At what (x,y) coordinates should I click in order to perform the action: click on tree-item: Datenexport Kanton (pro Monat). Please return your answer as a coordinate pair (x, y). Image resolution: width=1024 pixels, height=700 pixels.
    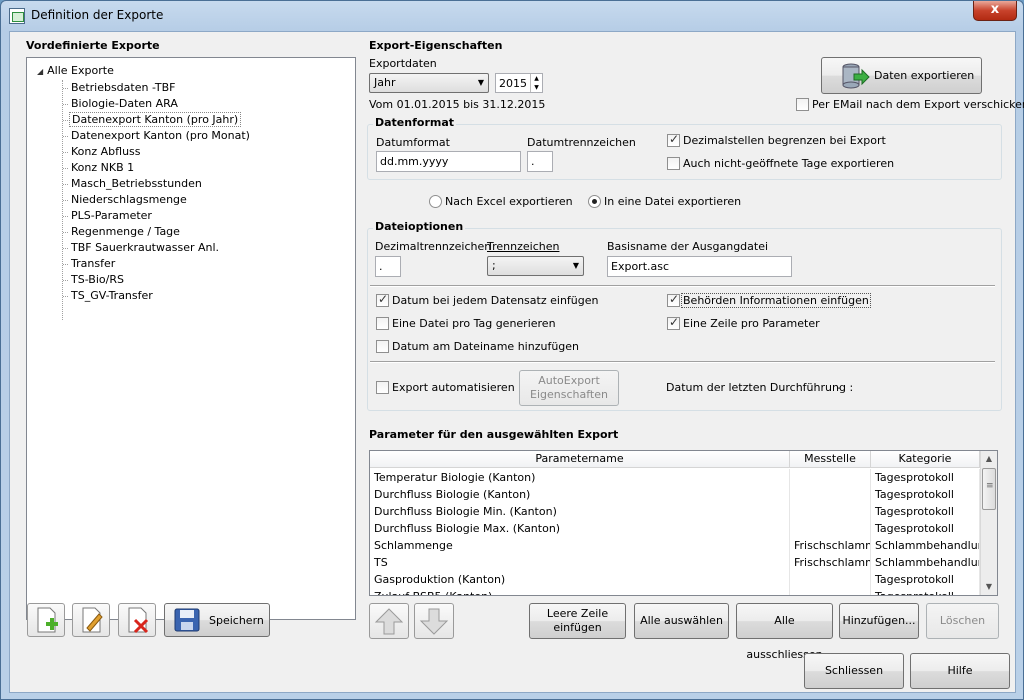
    Looking at the image, I should click on (157, 136).